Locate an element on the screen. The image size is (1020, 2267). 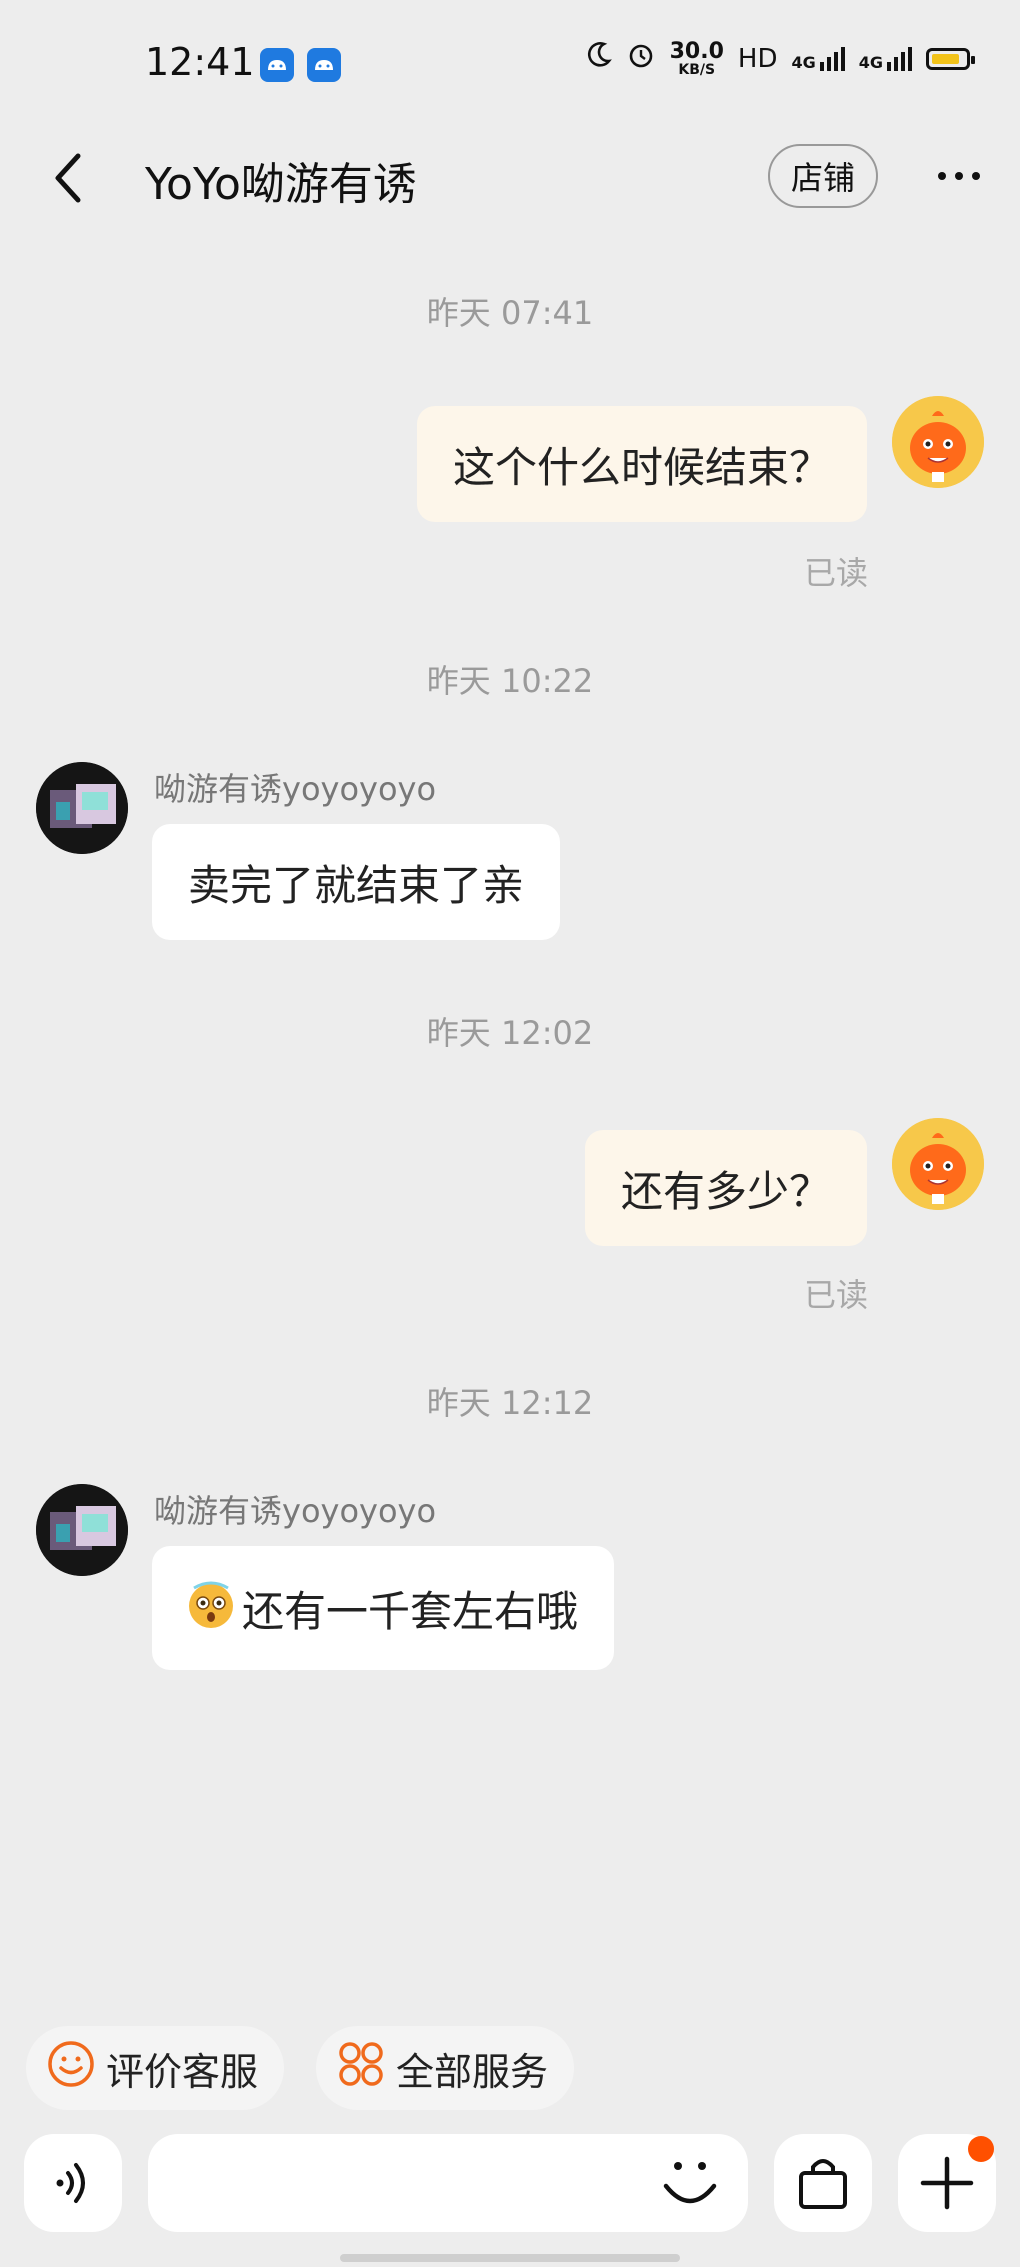
shop-button: 店铺 is located at coordinates (823, 176).